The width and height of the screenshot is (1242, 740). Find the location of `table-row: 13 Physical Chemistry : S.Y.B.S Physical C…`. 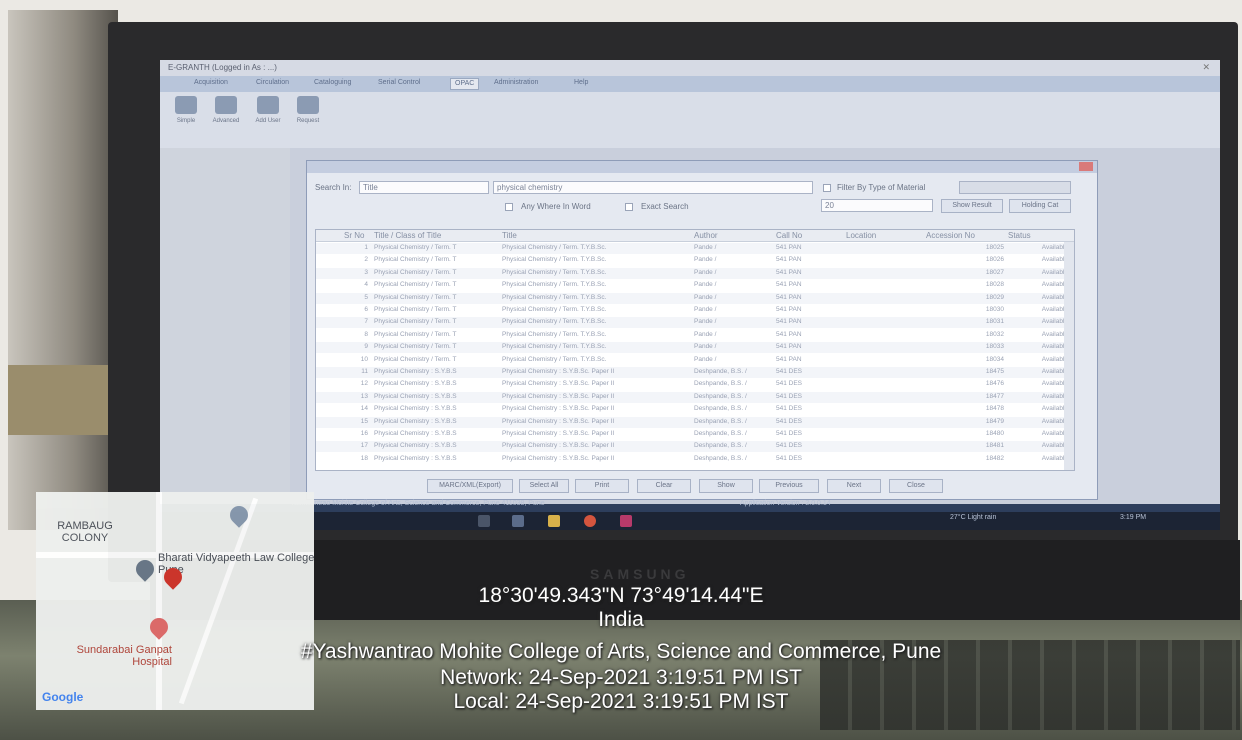

table-row: 13 Physical Chemistry : S.Y.B.S Physical C… is located at coordinates (695, 397).